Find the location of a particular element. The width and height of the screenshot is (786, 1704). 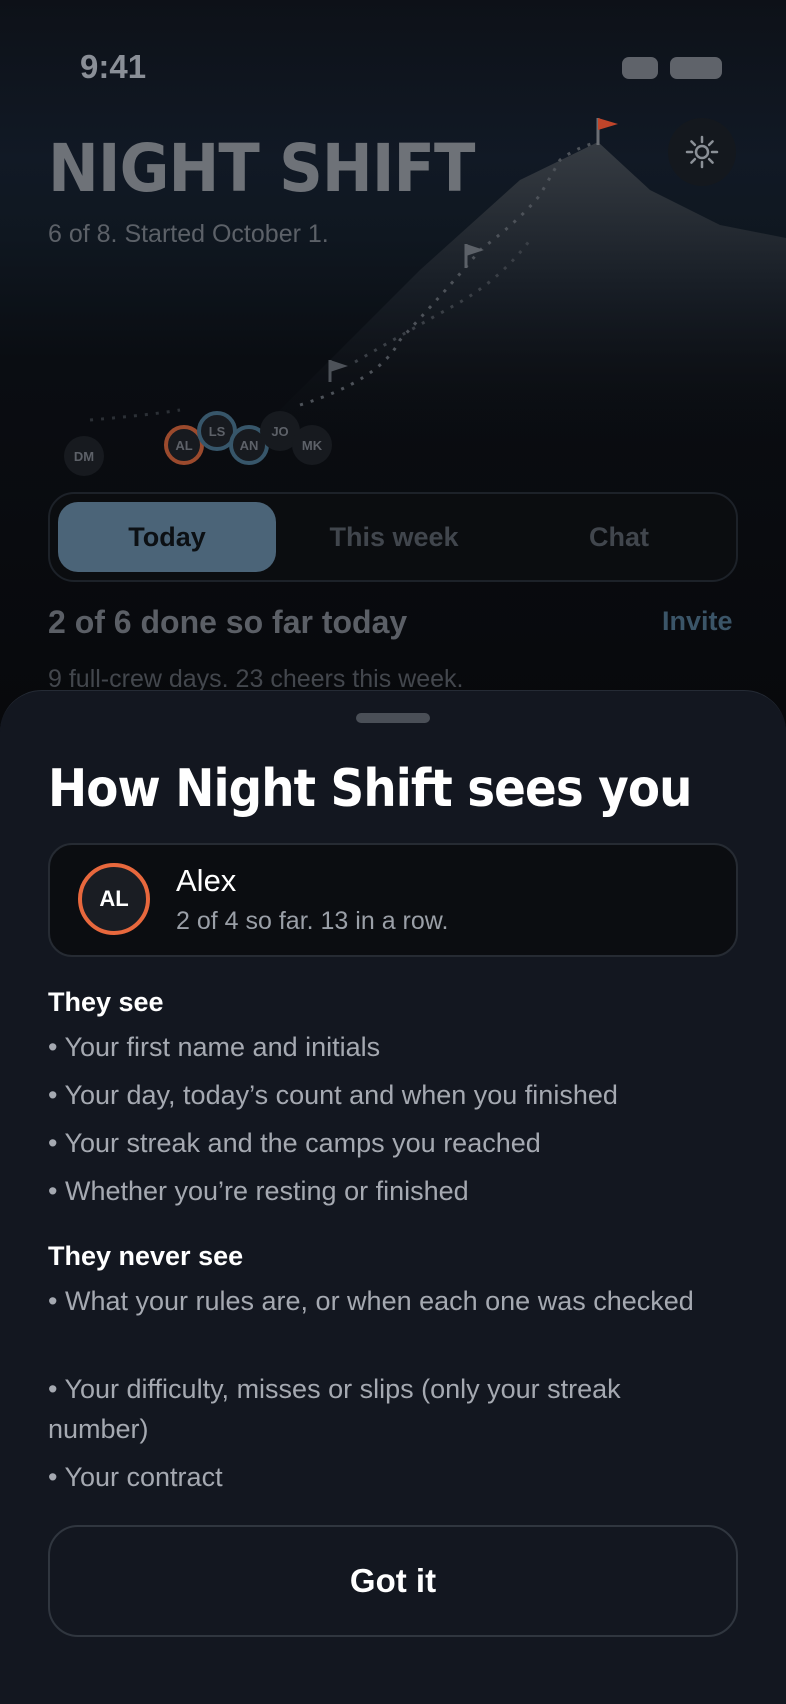

tab-today: Today is located at coordinates (167, 537).